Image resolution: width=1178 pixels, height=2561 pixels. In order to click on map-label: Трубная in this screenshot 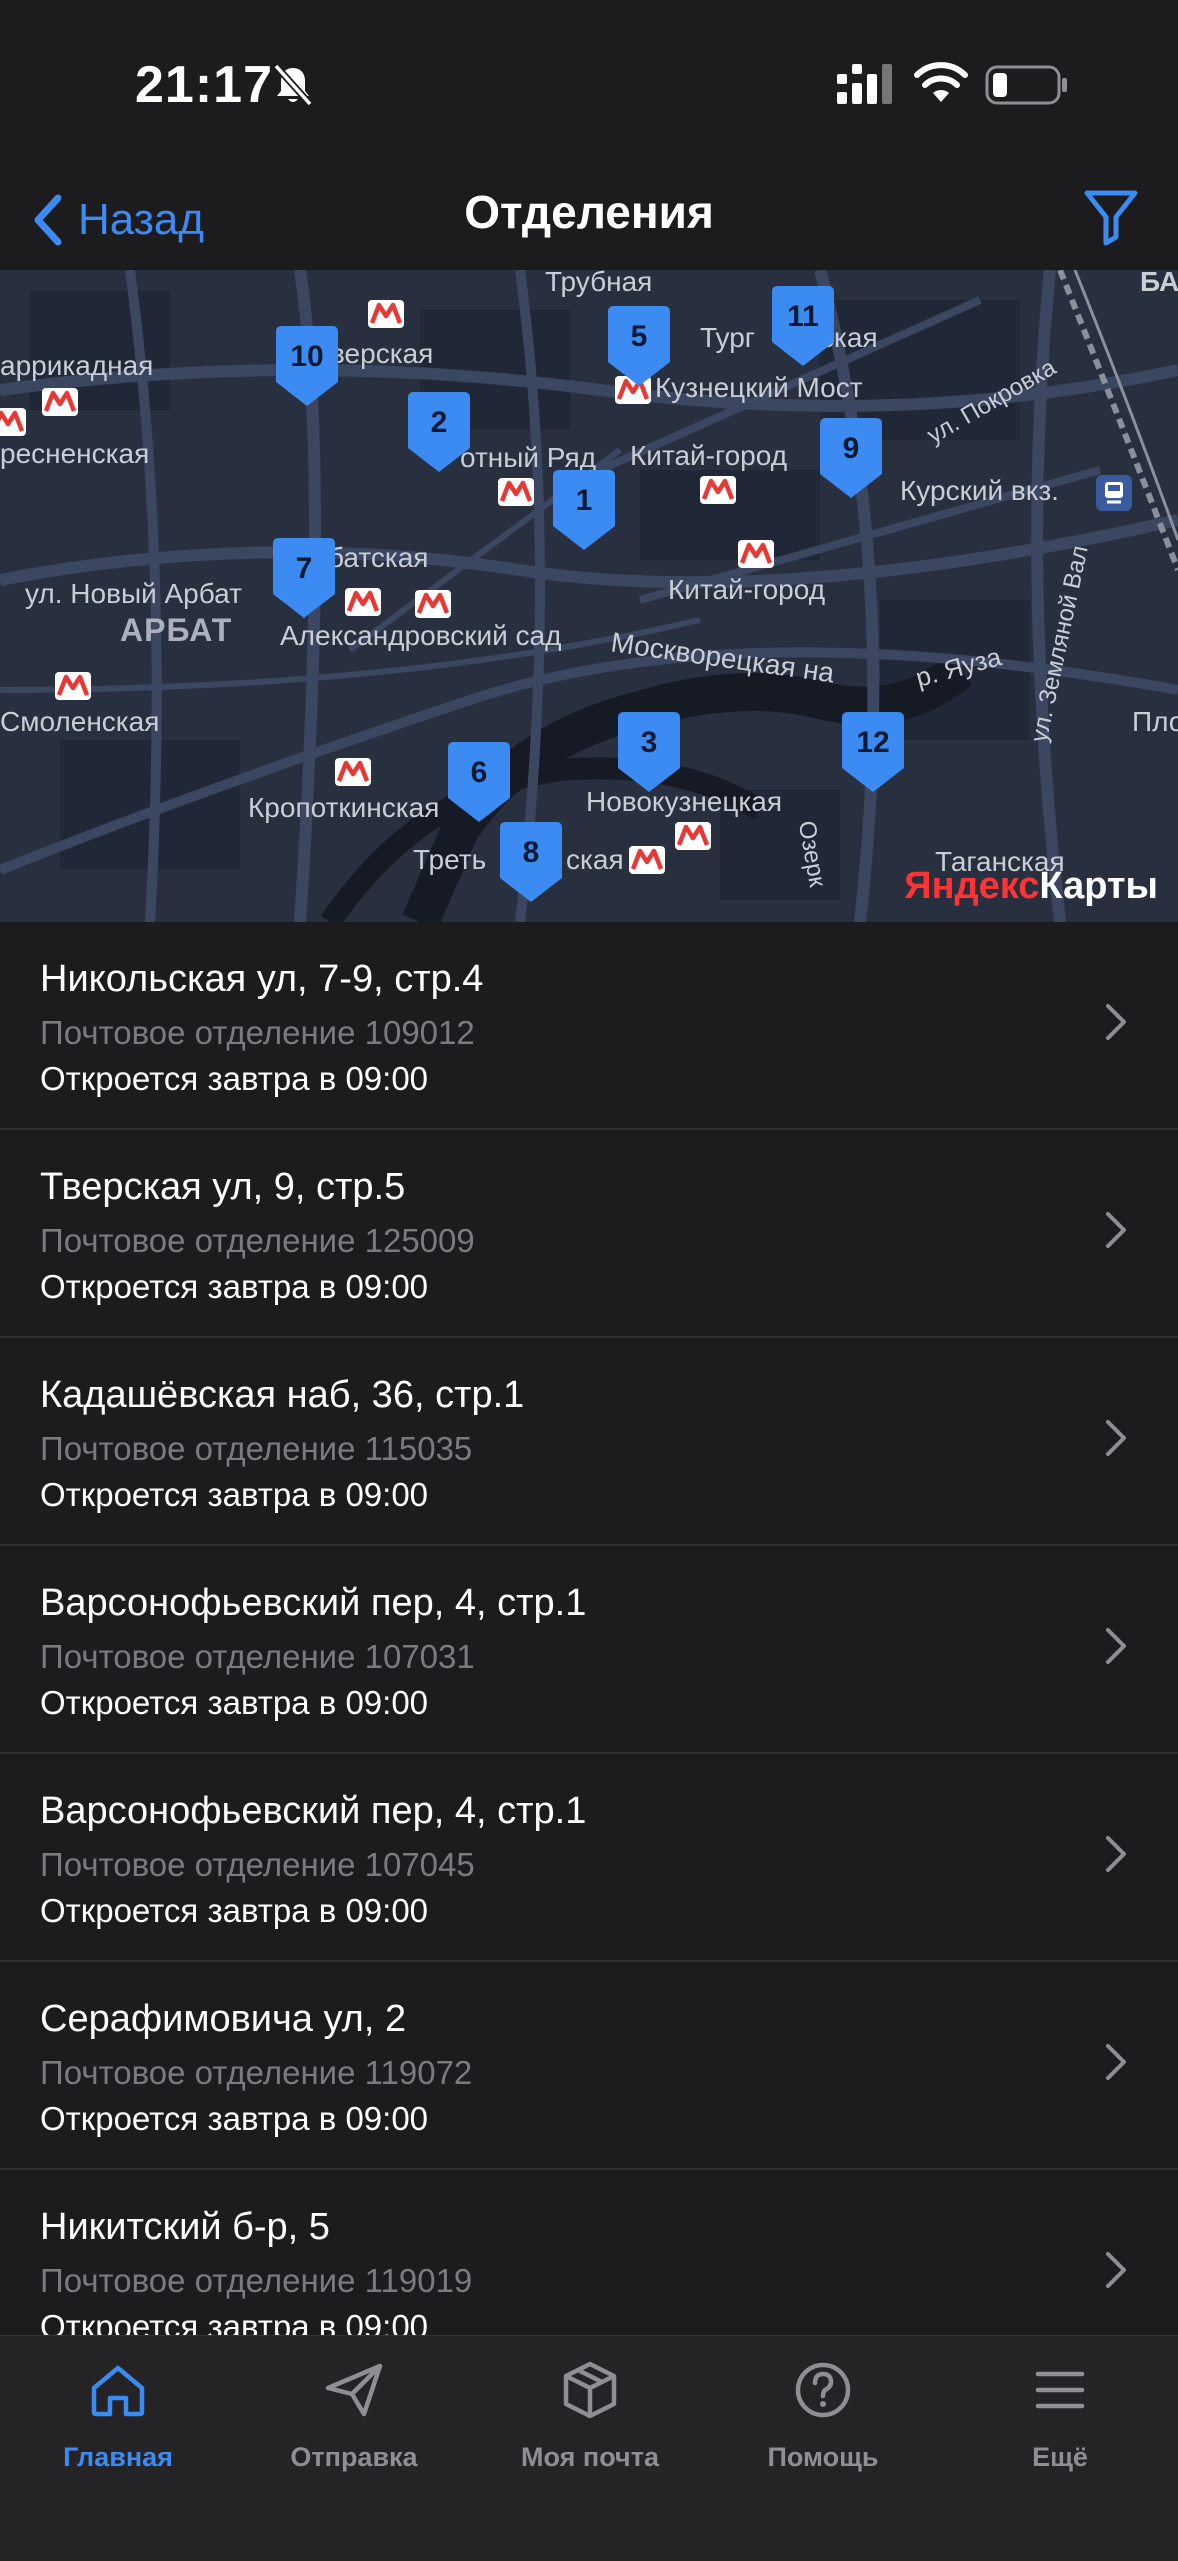, I will do `click(599, 283)`.